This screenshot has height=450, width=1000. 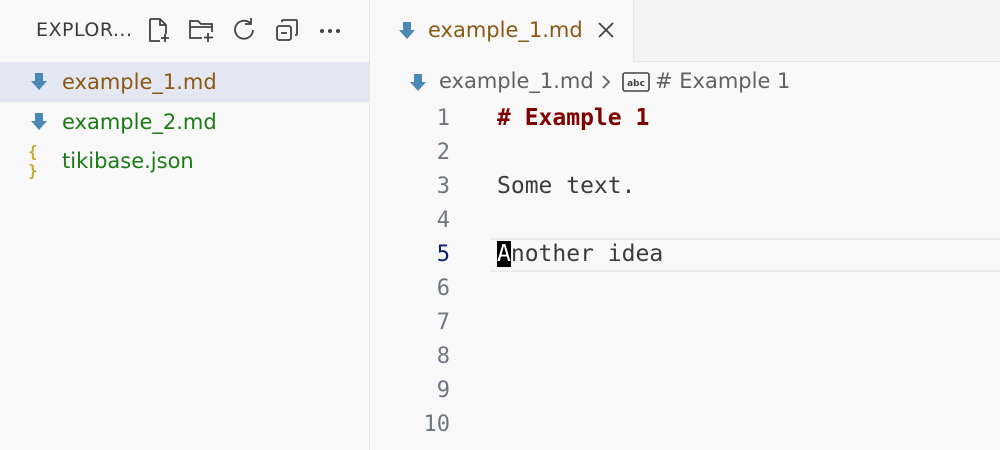 I want to click on tab-example-1: example_1.md, so click(x=502, y=31).